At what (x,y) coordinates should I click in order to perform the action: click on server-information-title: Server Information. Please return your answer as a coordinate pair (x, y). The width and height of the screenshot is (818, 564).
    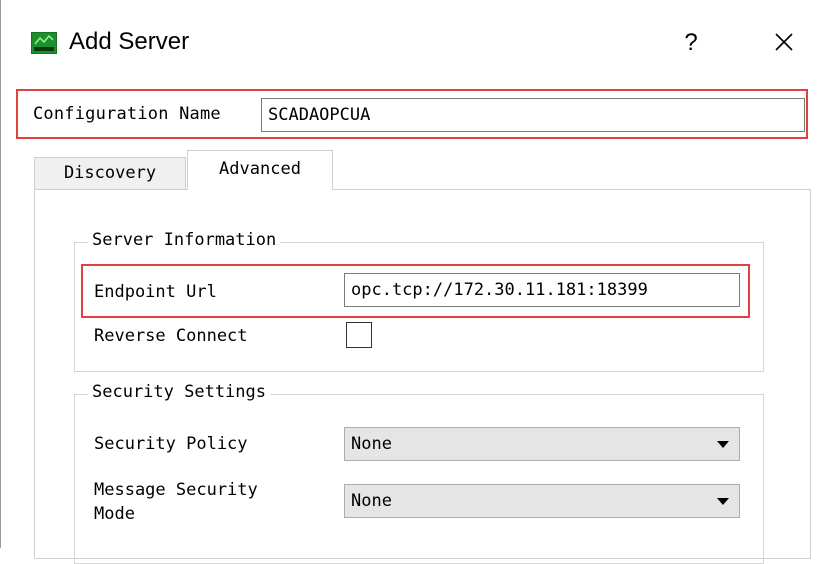
    Looking at the image, I should click on (184, 240).